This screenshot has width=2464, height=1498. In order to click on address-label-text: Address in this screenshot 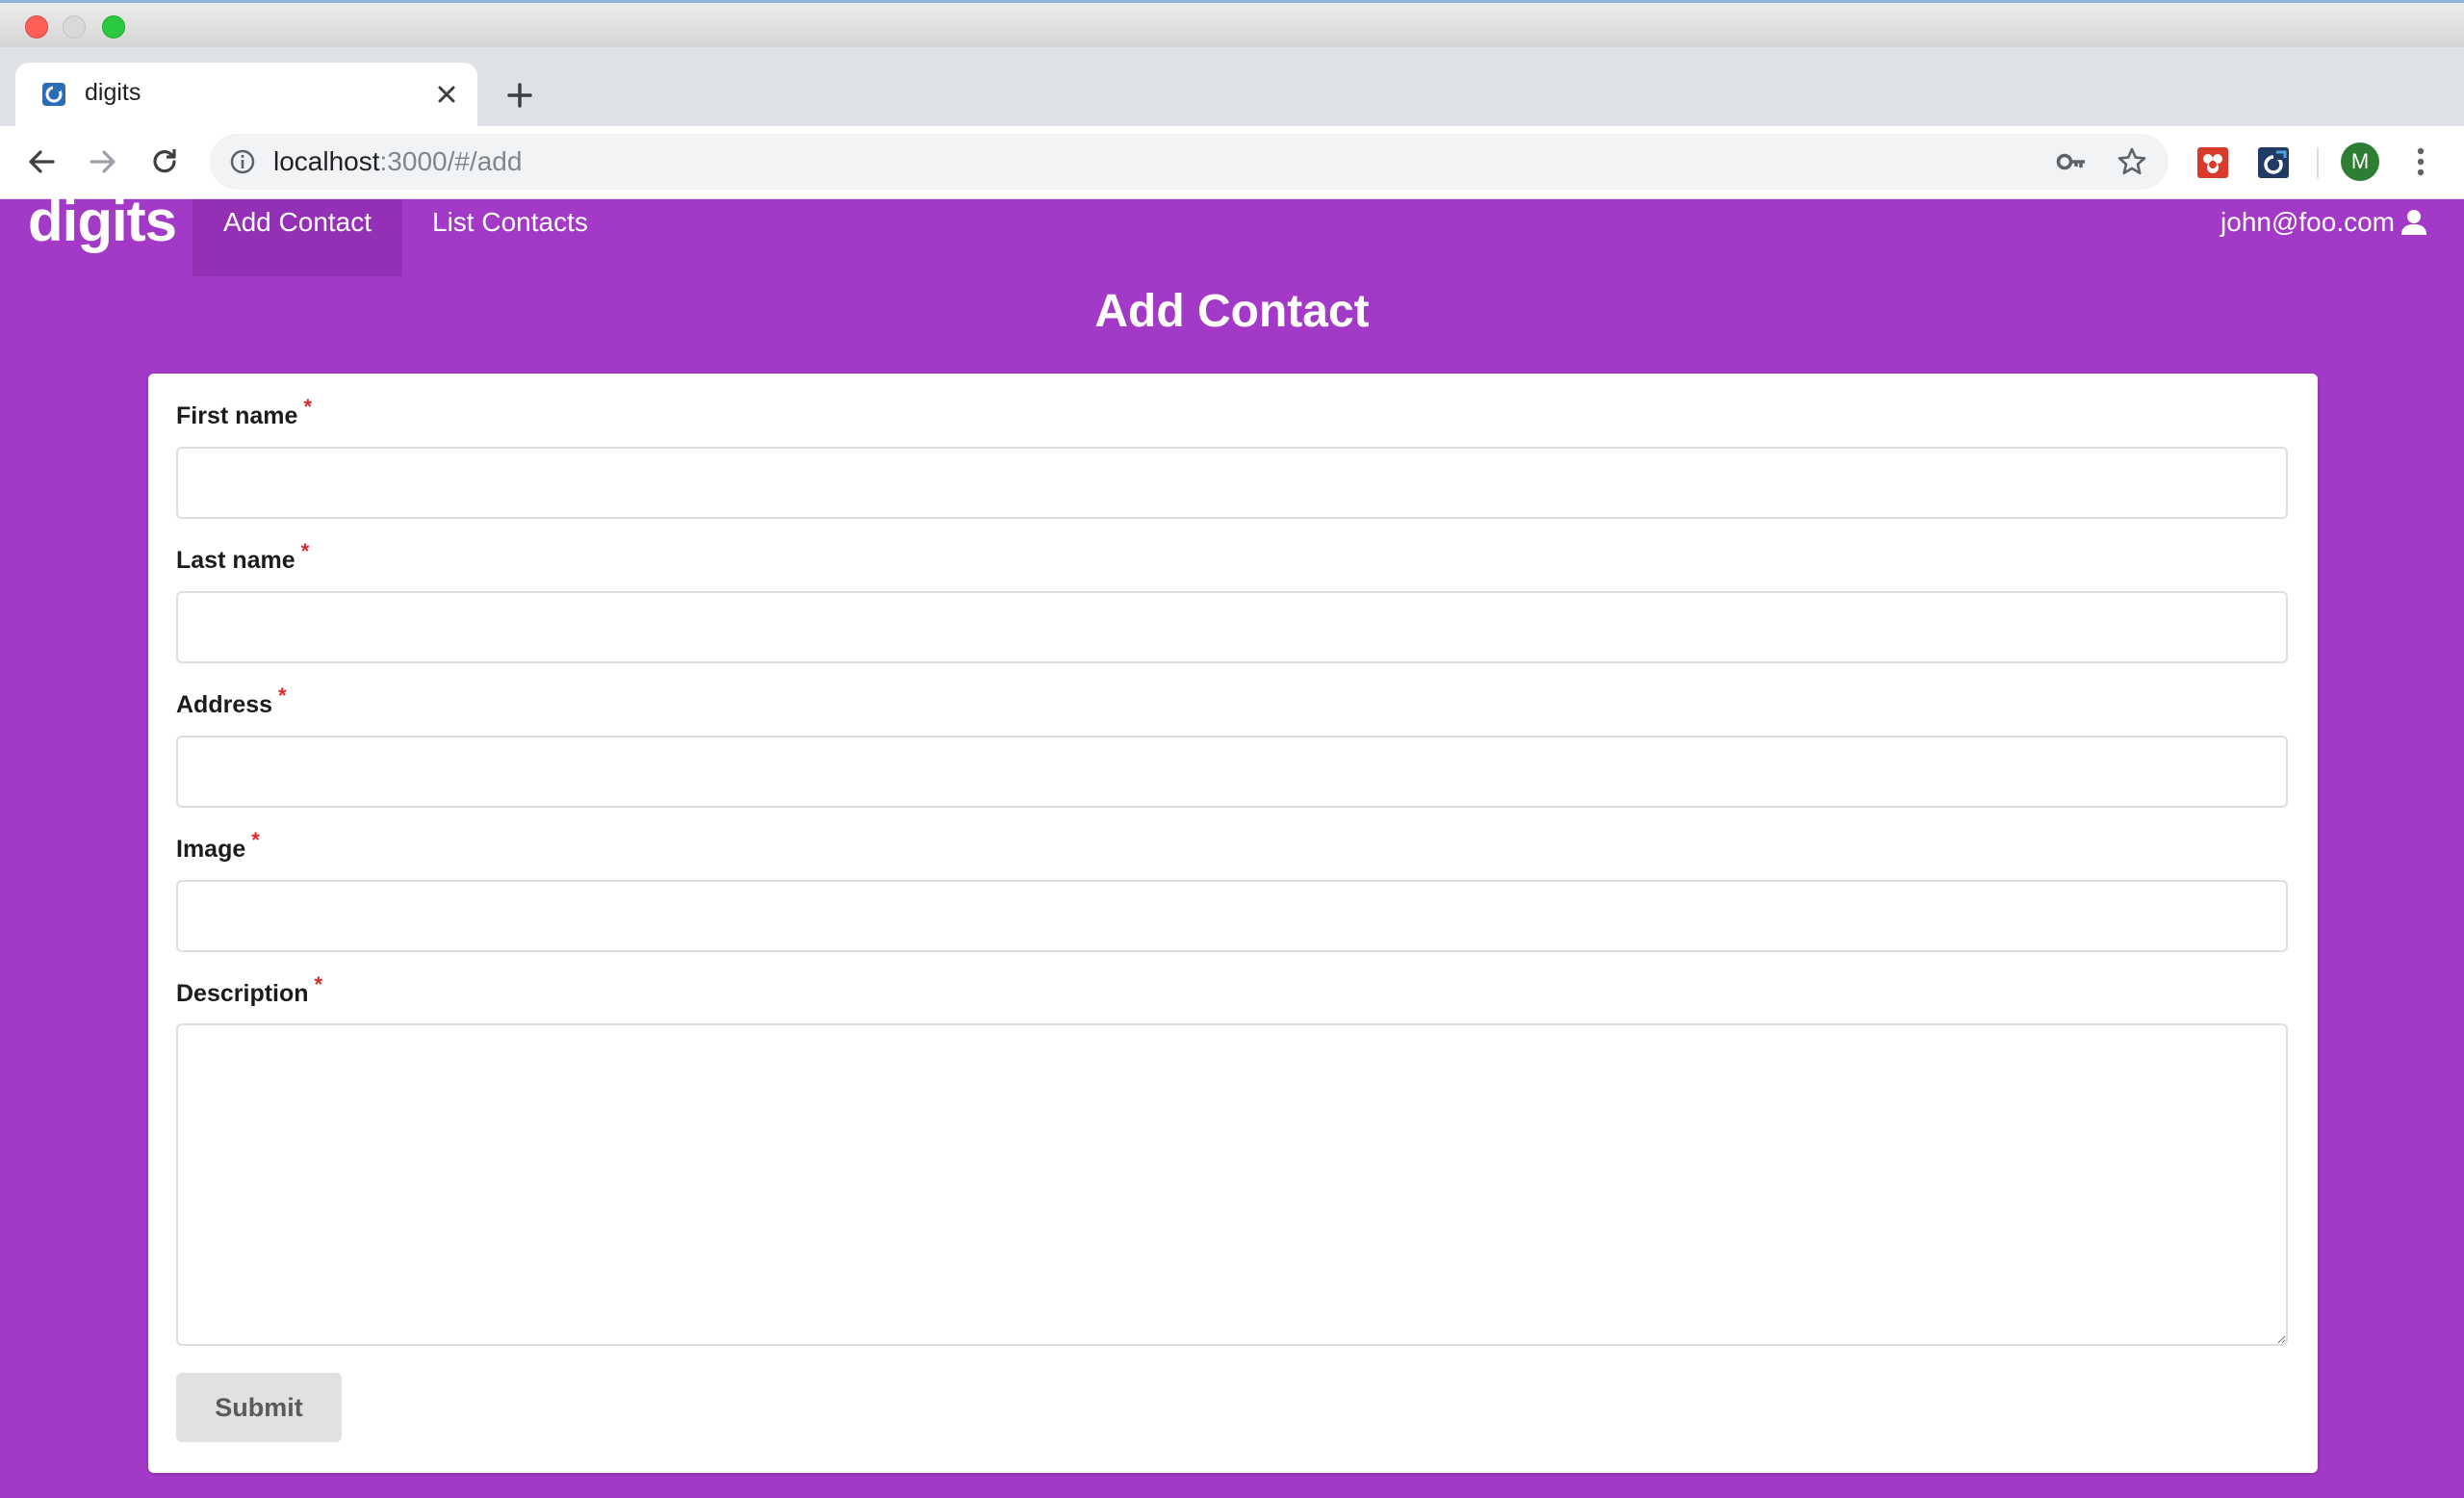, I will do `click(224, 705)`.